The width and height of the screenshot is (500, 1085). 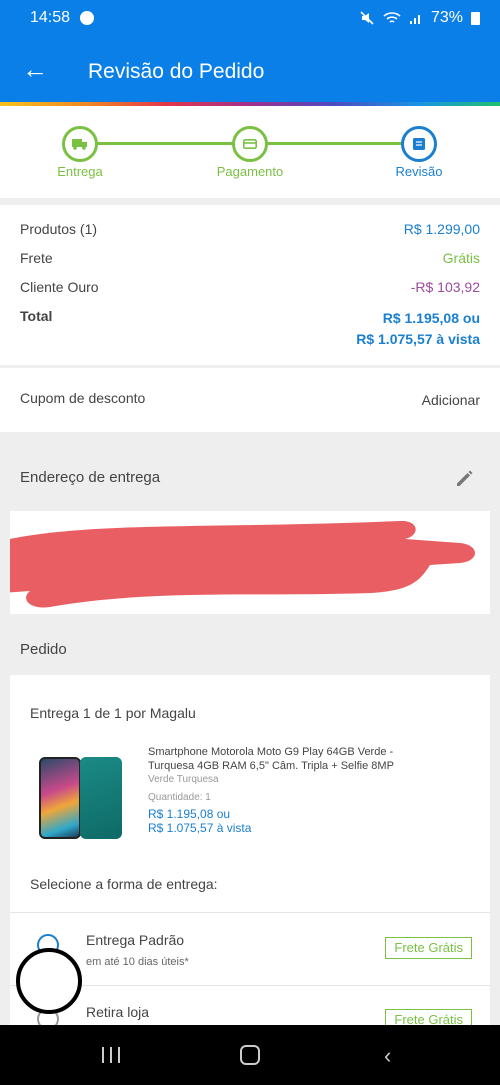 What do you see at coordinates (179, 797) in the screenshot?
I see `product-quantity: Quantidade: 1` at bounding box center [179, 797].